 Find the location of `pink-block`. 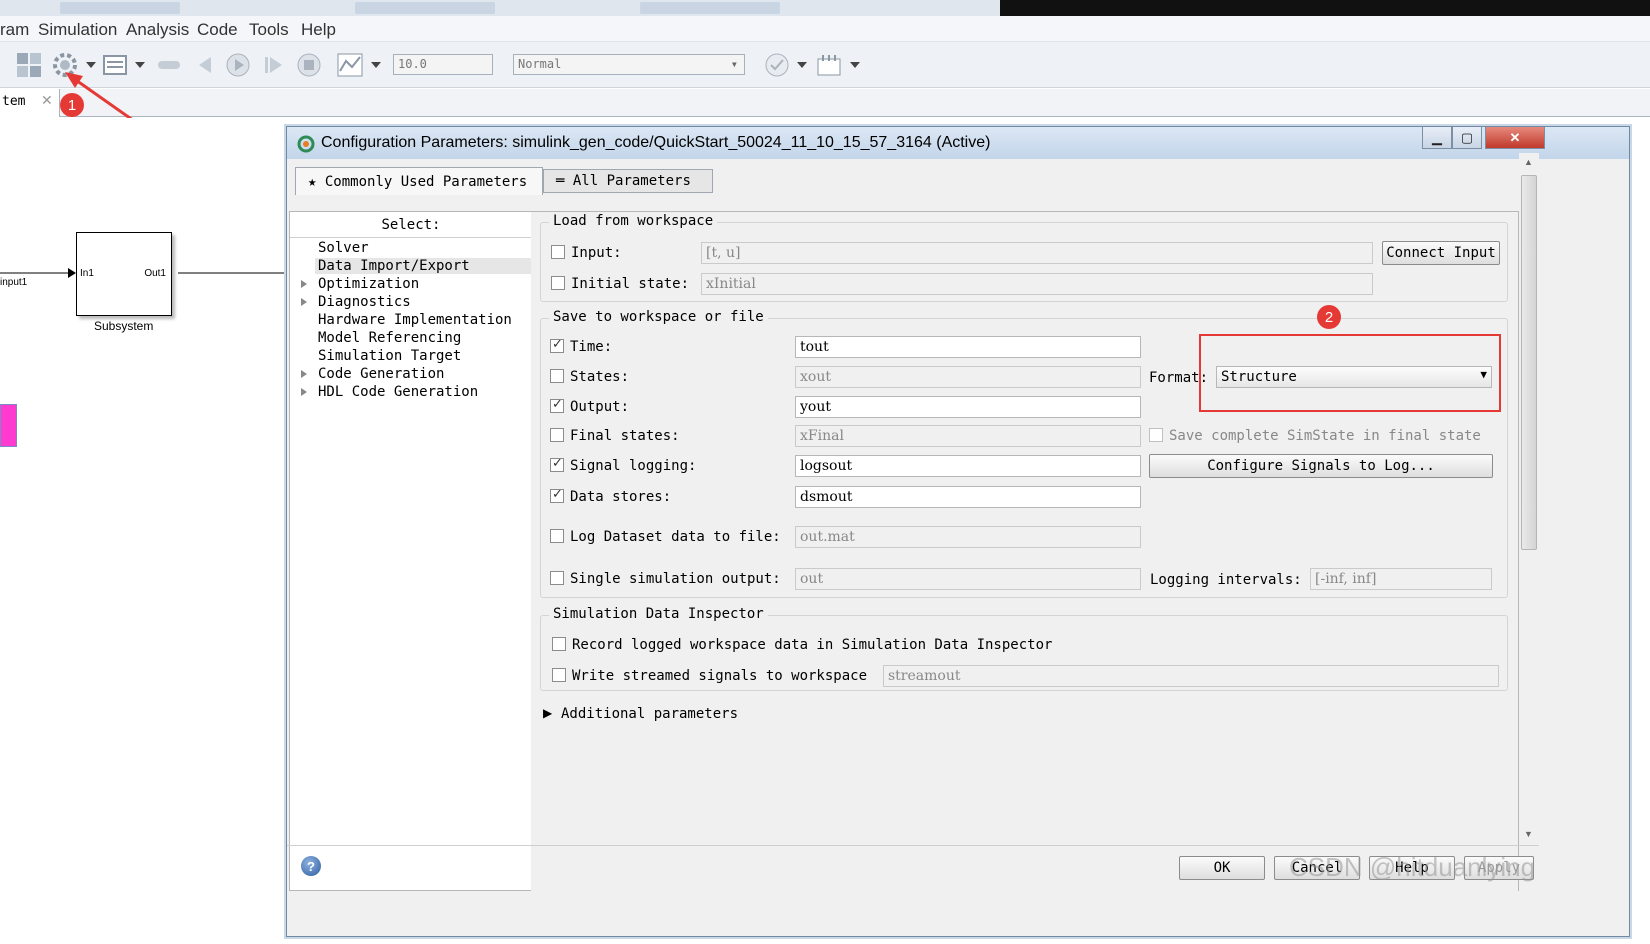

pink-block is located at coordinates (8, 425).